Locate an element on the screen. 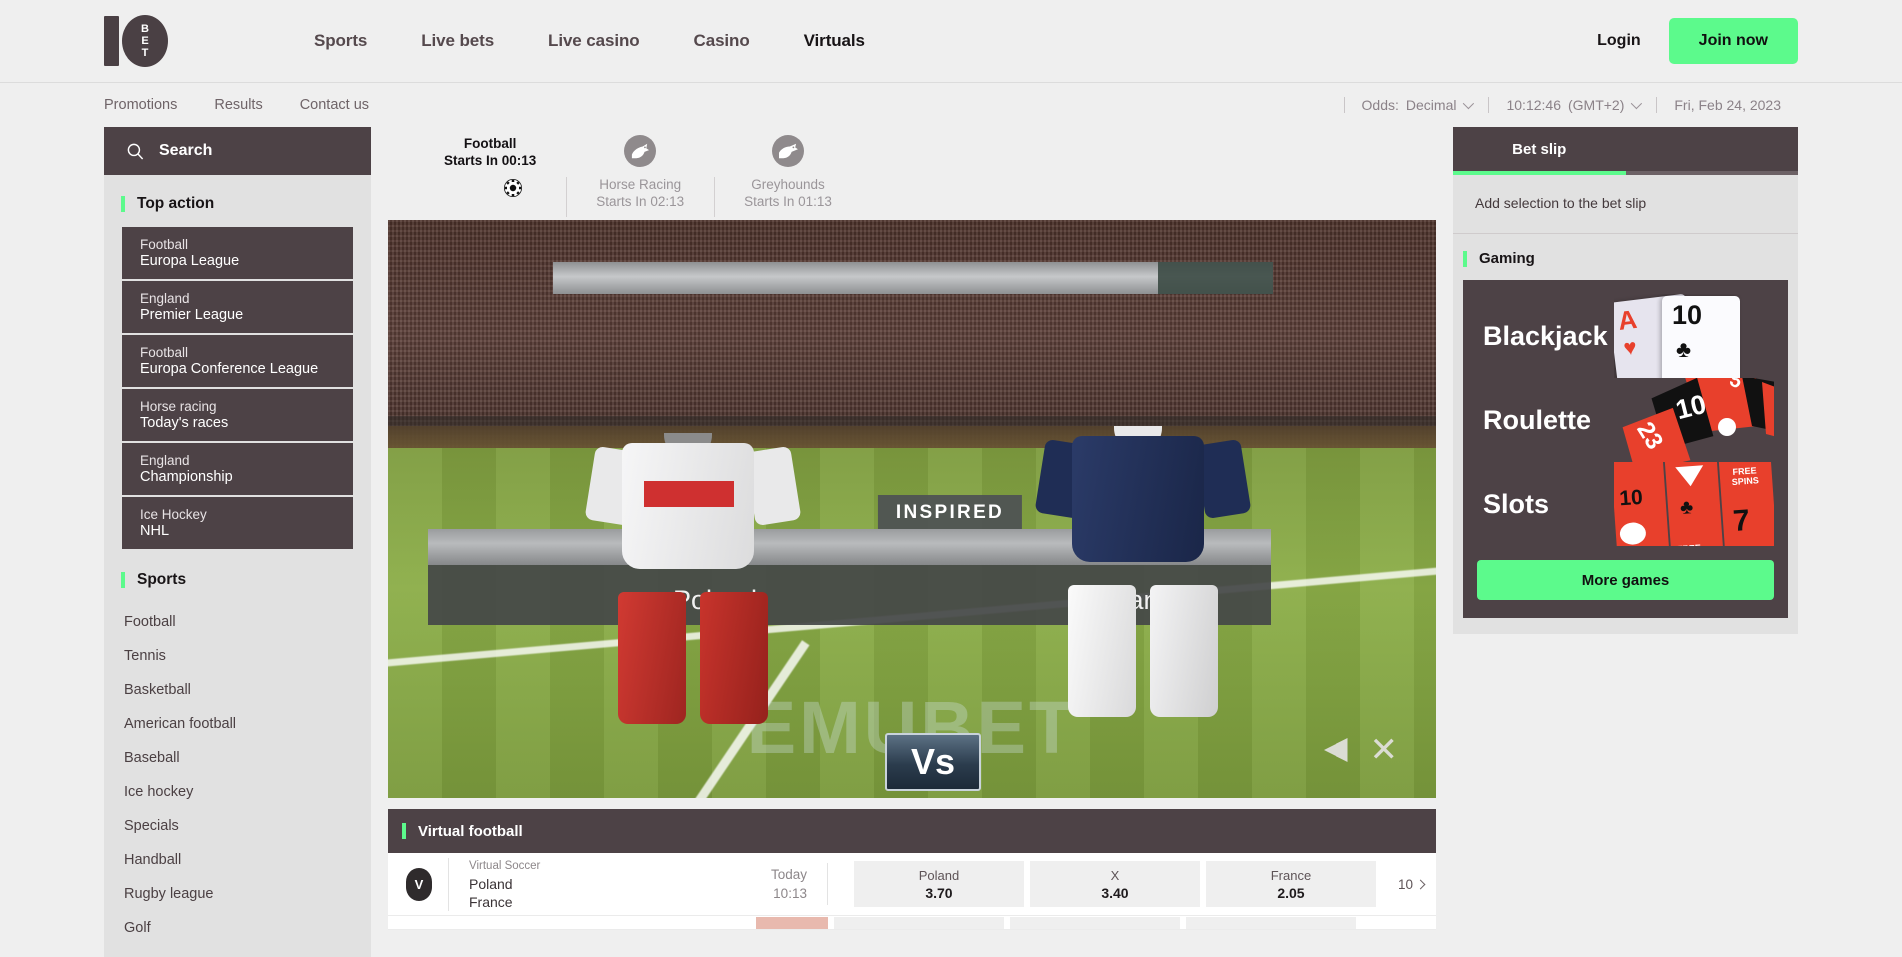  tab-football-countdown: Starts In 00:13 is located at coordinates (490, 160).